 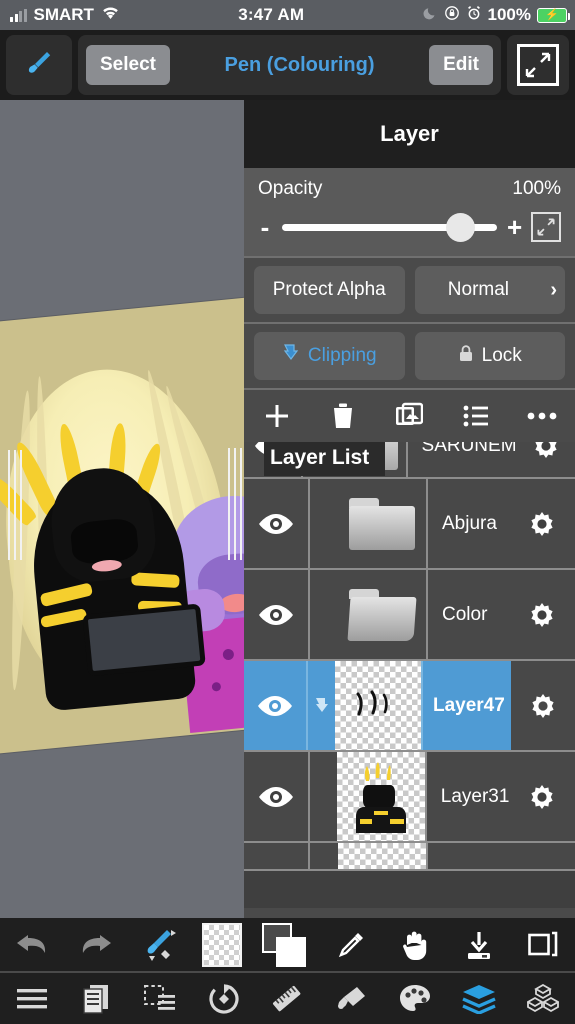 I want to click on panel-title: Layer, so click(x=409, y=134).